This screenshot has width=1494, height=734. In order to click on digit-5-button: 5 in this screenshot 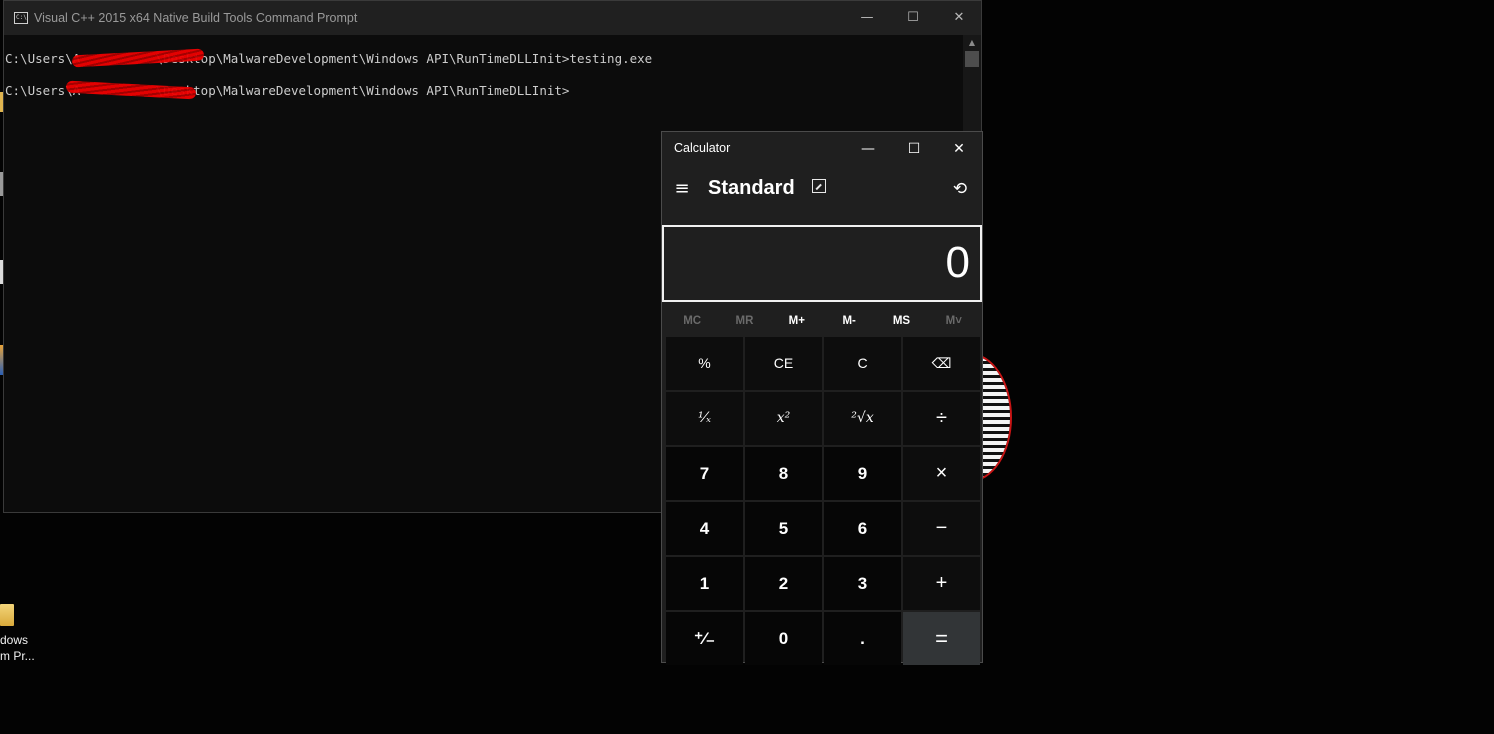, I will do `click(783, 528)`.